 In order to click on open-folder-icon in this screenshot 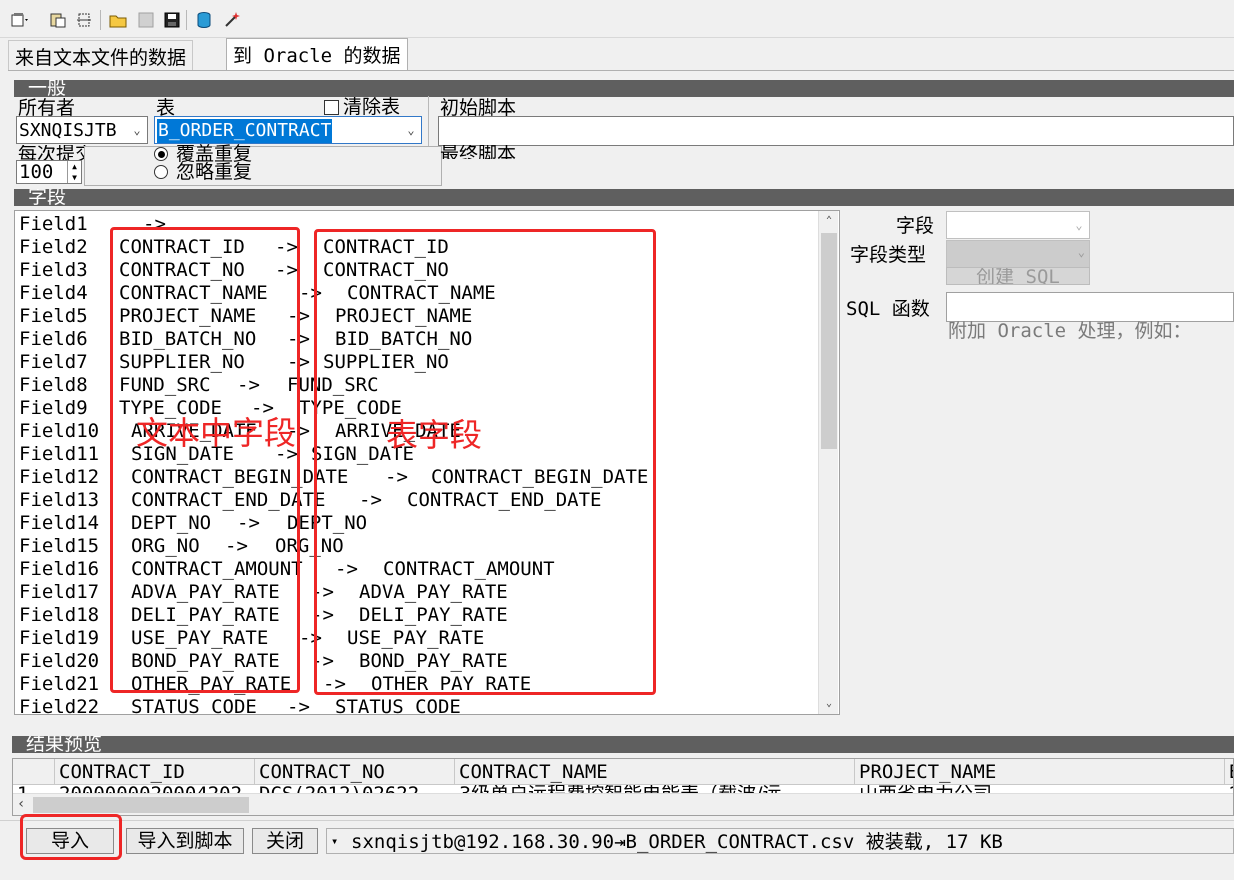, I will do `click(118, 20)`.